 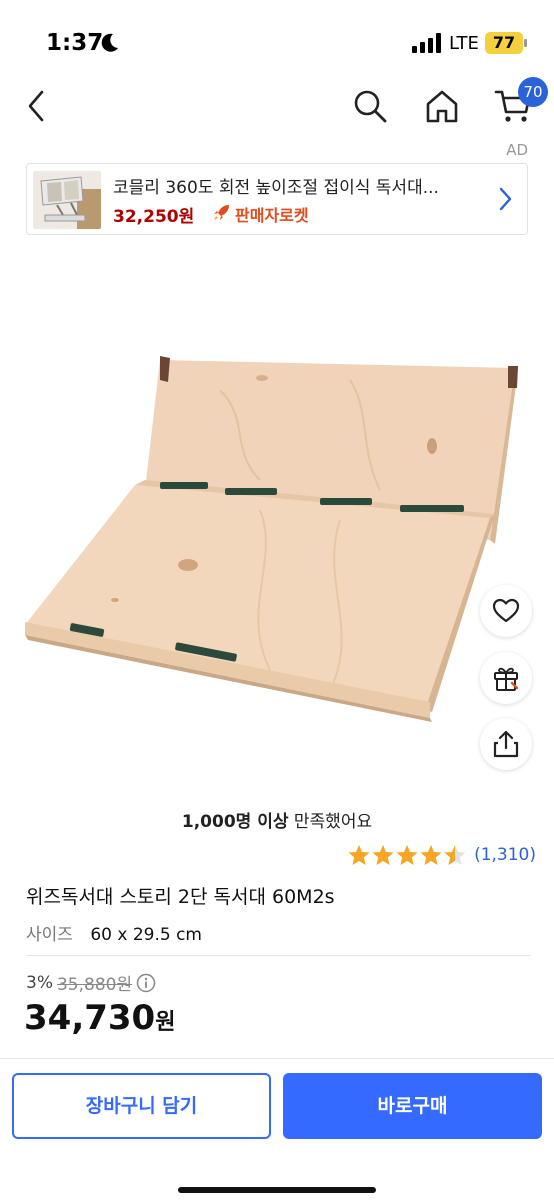 What do you see at coordinates (505, 855) in the screenshot?
I see `review-count: (1,310)` at bounding box center [505, 855].